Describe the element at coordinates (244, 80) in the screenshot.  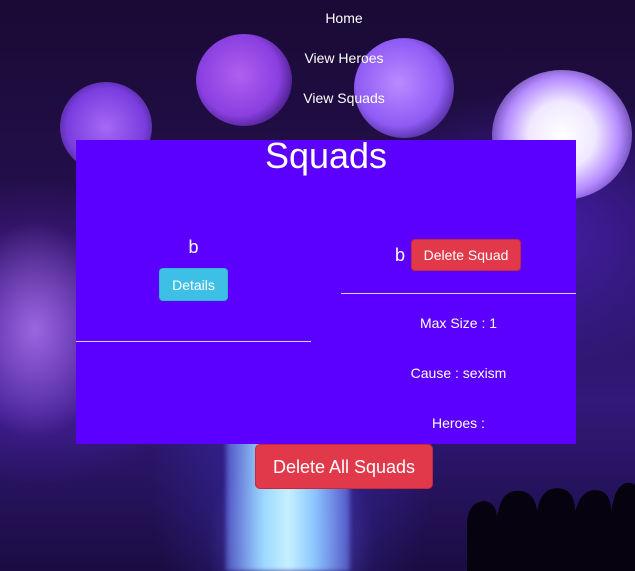
I see `bokeh-light` at that location.